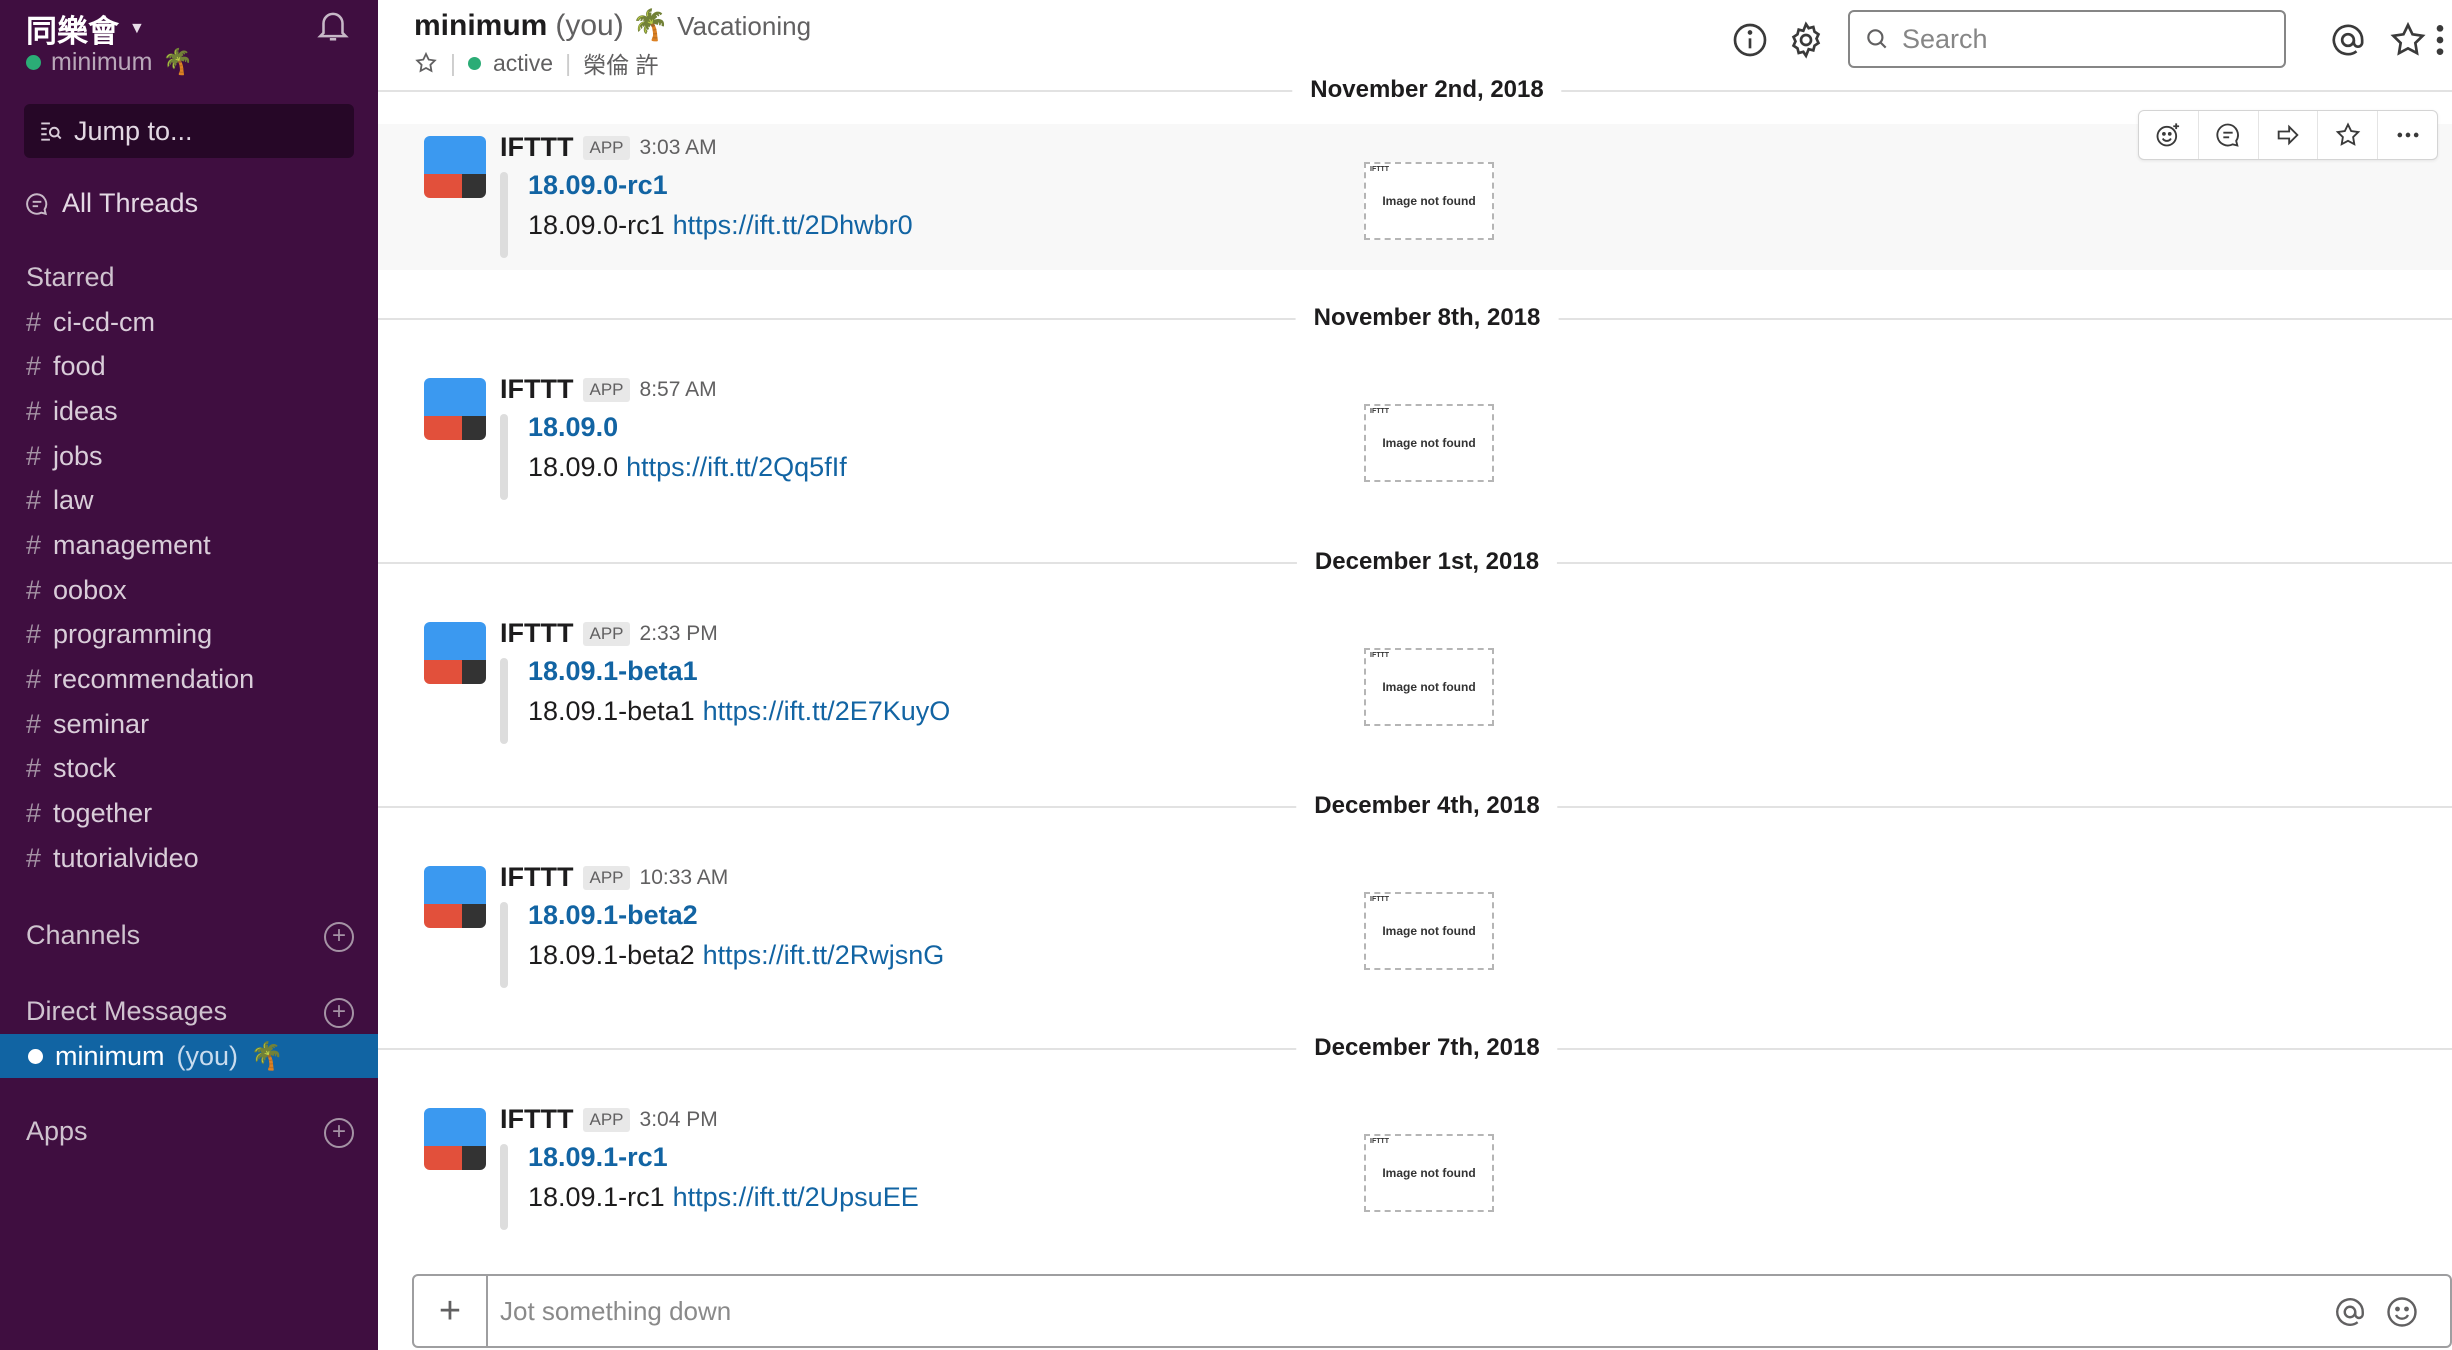 Image resolution: width=2452 pixels, height=1350 pixels. What do you see at coordinates (1427, 562) in the screenshot?
I see `day-label: December 1st, 2018` at bounding box center [1427, 562].